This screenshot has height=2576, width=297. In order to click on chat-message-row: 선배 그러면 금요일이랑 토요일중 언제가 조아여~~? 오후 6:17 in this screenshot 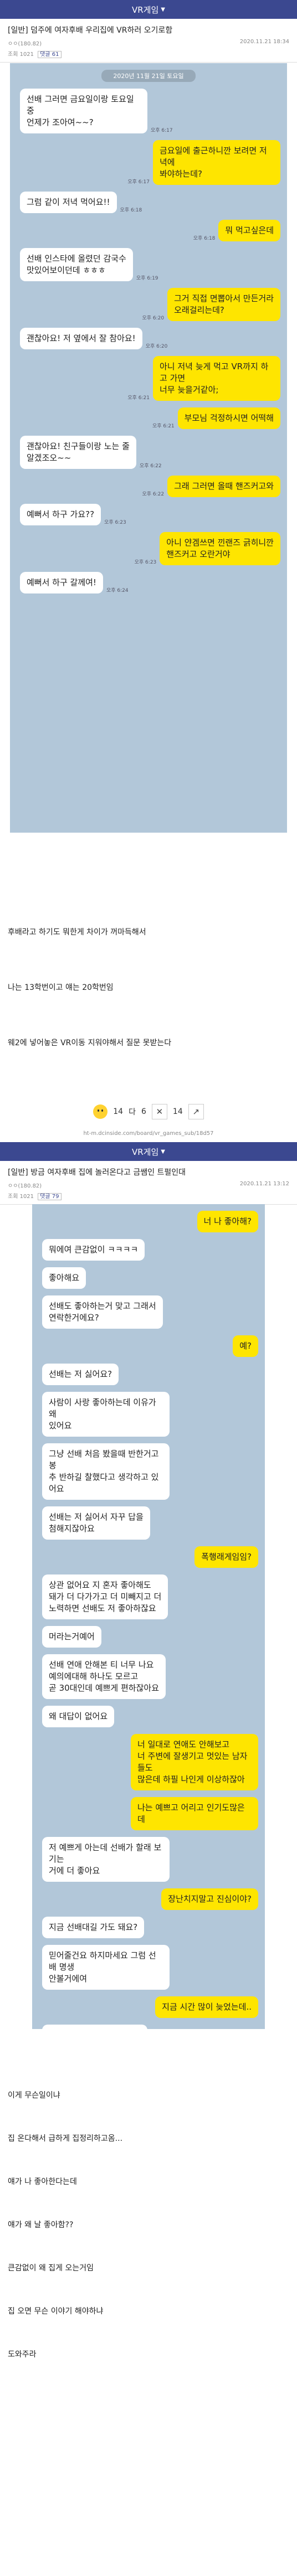, I will do `click(148, 111)`.